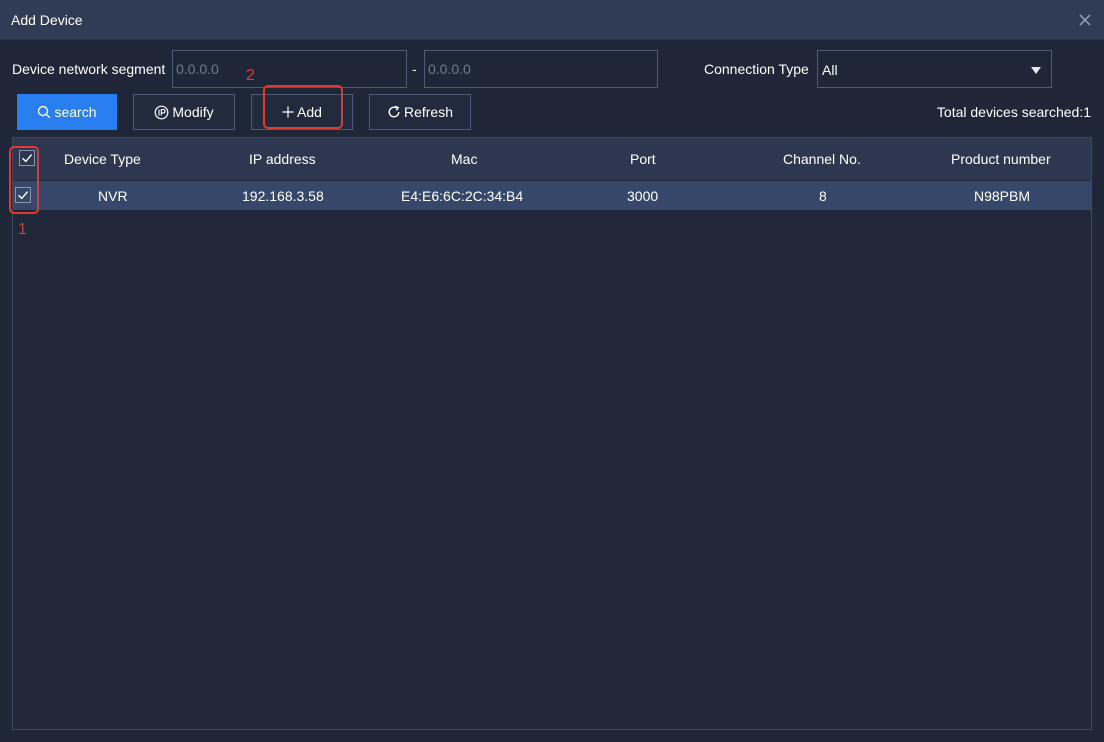 Image resolution: width=1104 pixels, height=742 pixels. What do you see at coordinates (24, 180) in the screenshot?
I see `annotation-highlight-checkboxes` at bounding box center [24, 180].